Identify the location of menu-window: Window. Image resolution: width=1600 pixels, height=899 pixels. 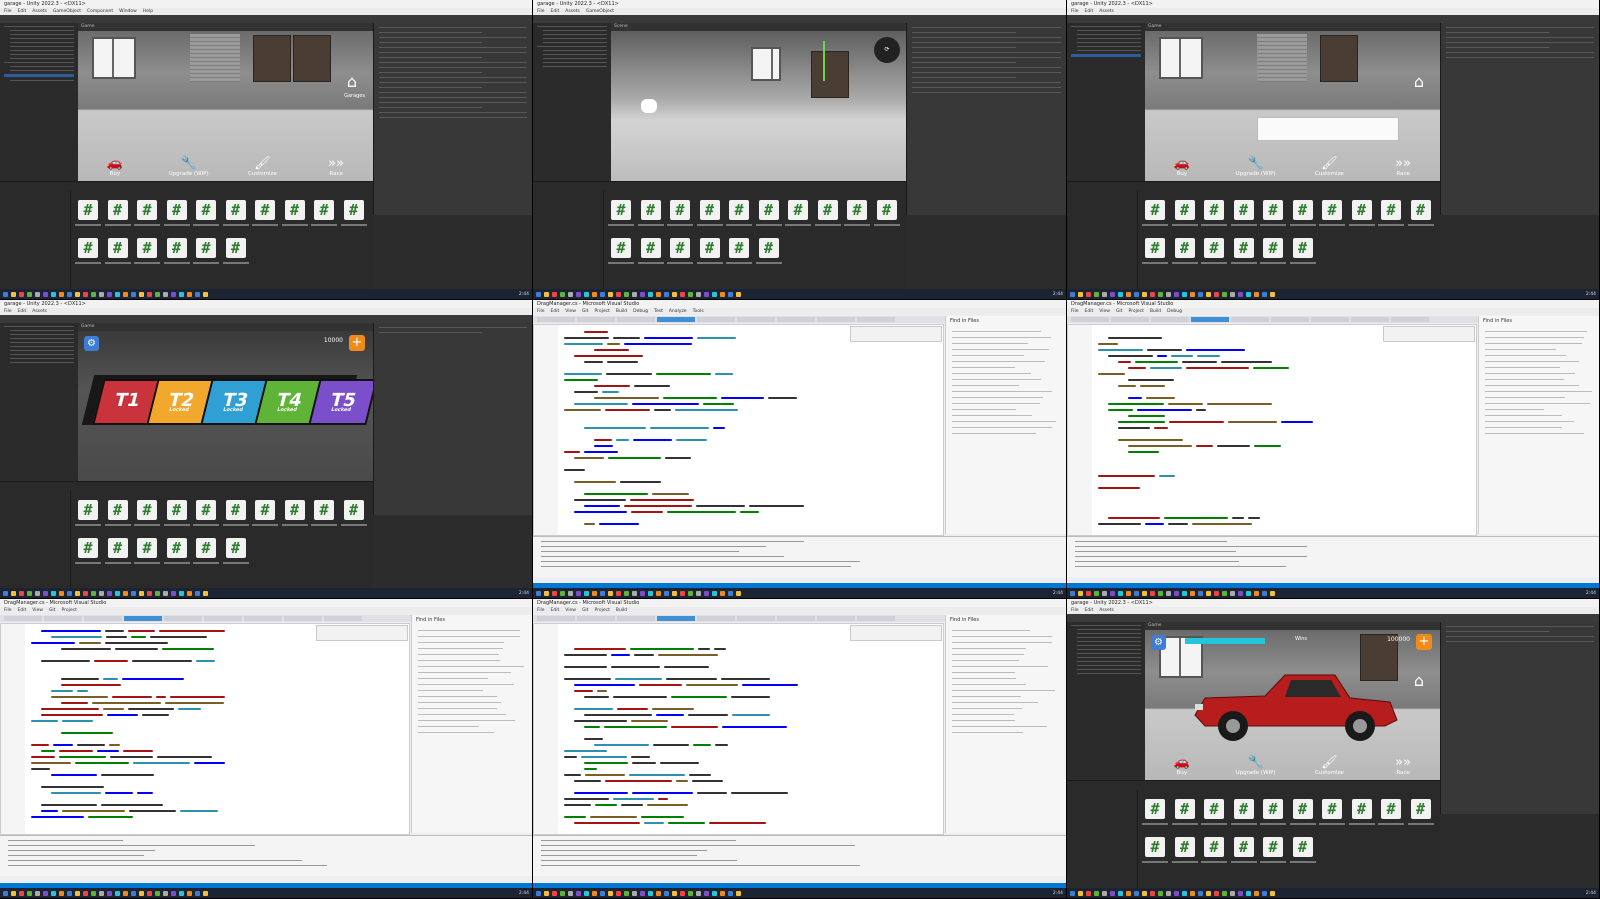
(128, 11).